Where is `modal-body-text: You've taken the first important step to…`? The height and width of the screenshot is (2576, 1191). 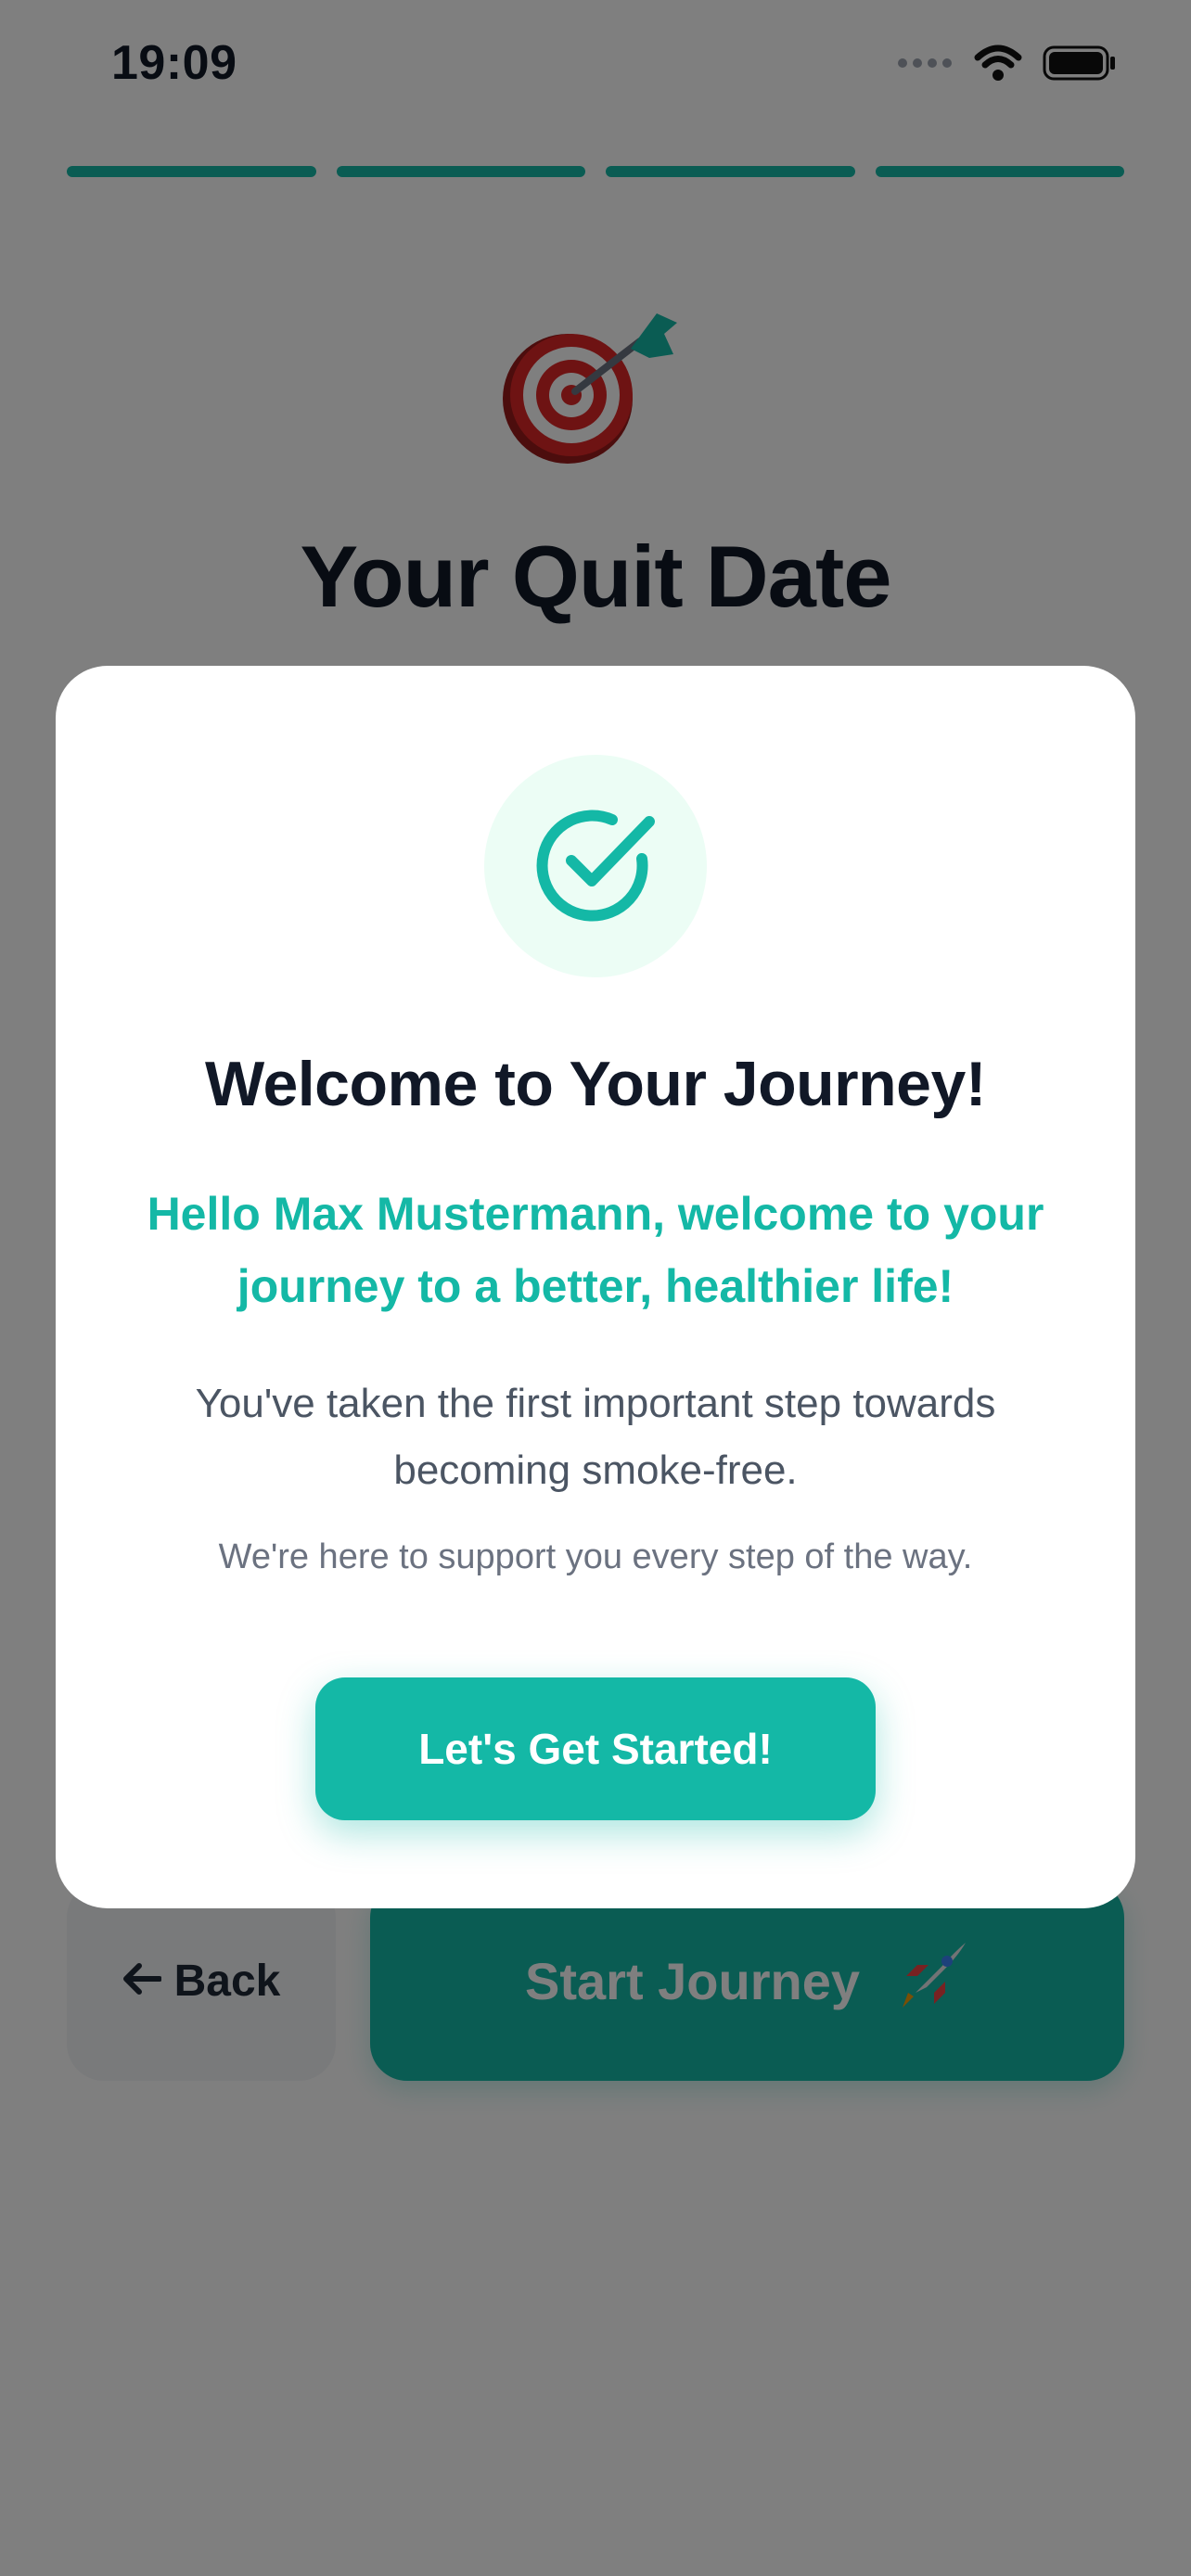 modal-body-text: You've taken the first important step to… is located at coordinates (595, 1437).